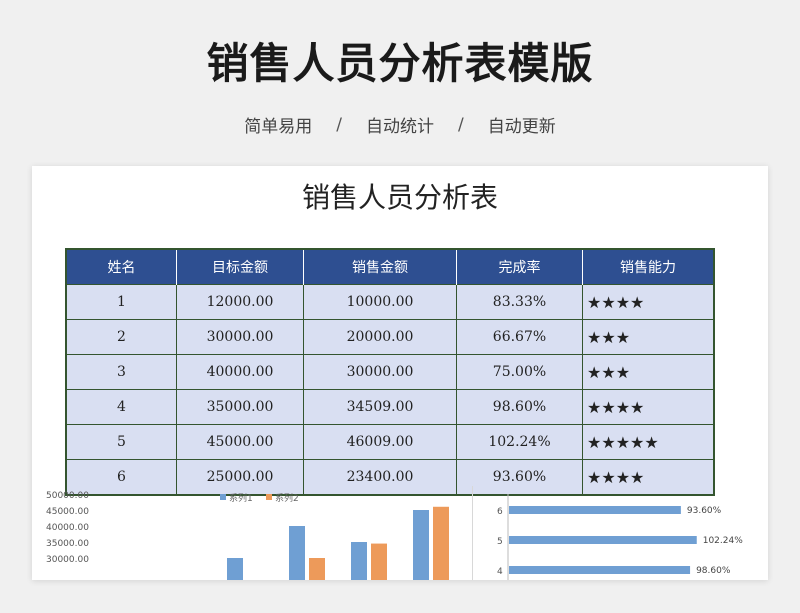 The width and height of the screenshot is (800, 613). Describe the element at coordinates (500, 542) in the screenshot. I see `category-label: 5` at that location.